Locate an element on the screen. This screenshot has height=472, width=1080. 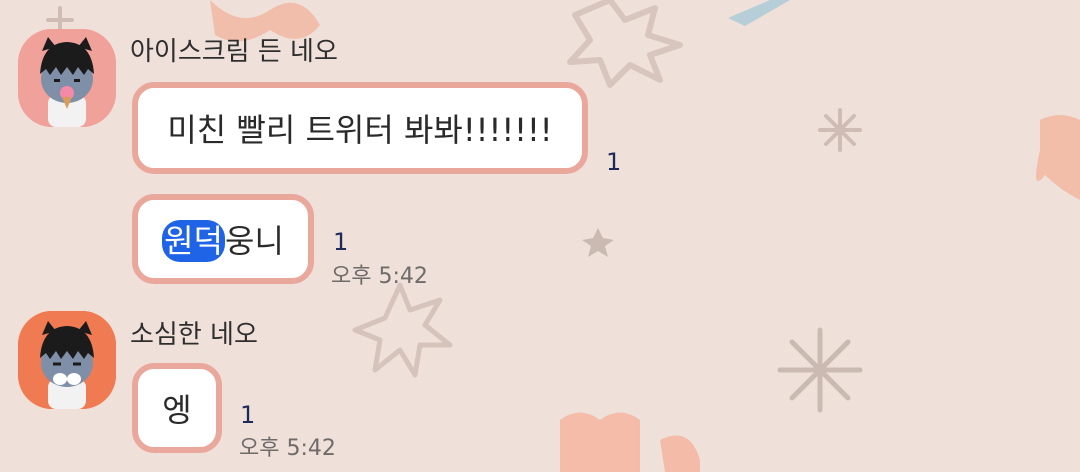
message-bubble: 원덕웅니 is located at coordinates (223, 239).